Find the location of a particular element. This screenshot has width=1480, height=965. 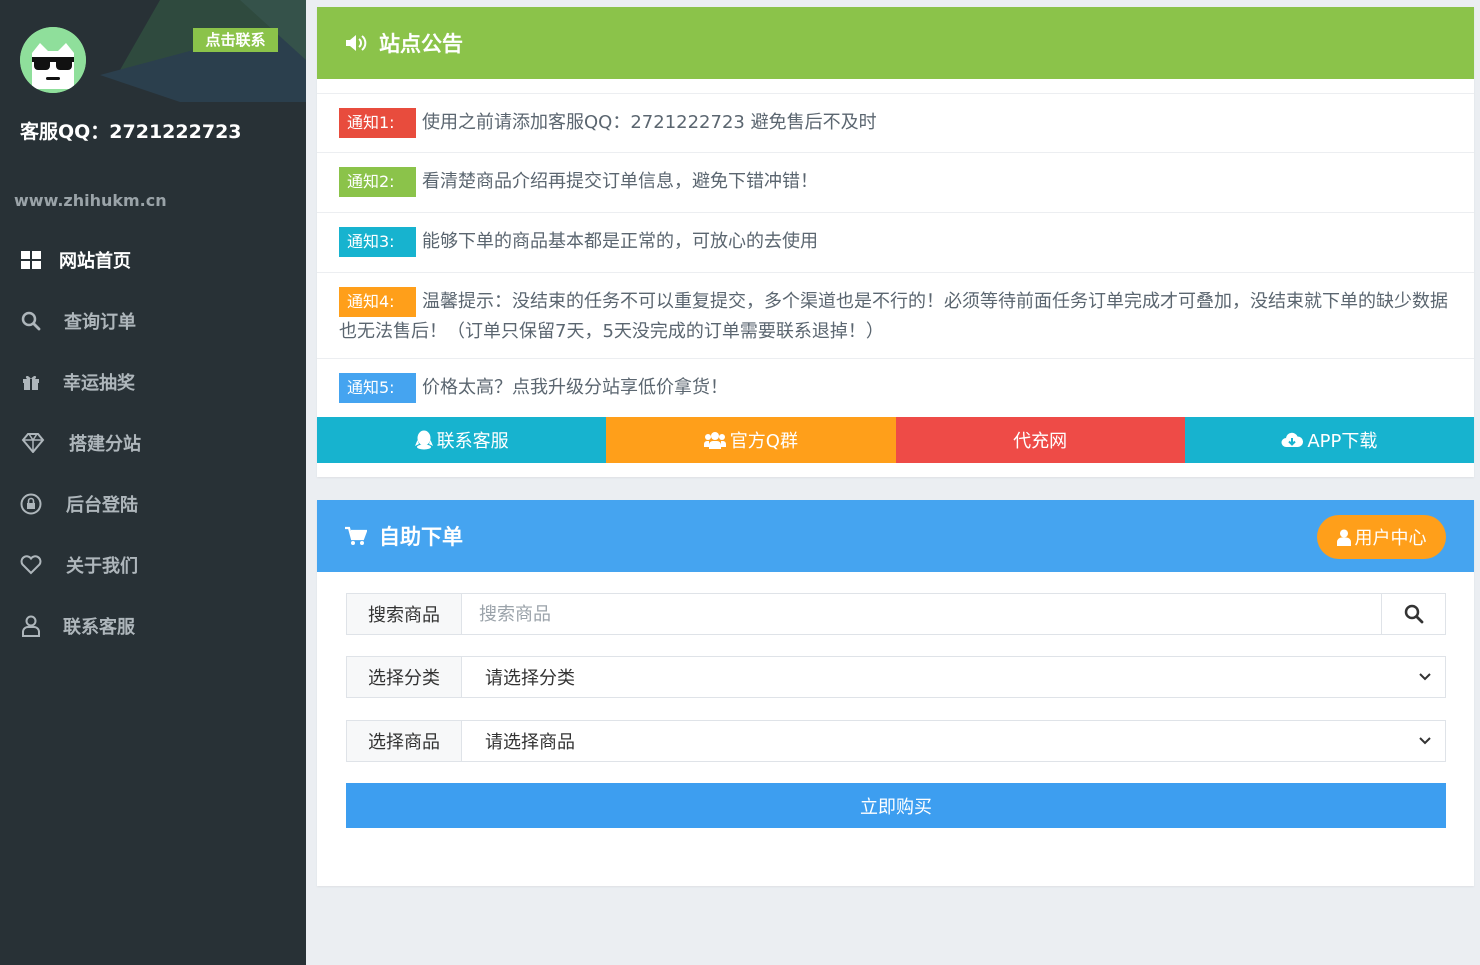

list-item: 通知3: 能够下单的商品基本都是正常的，可放心的去使用 is located at coordinates (895, 243).